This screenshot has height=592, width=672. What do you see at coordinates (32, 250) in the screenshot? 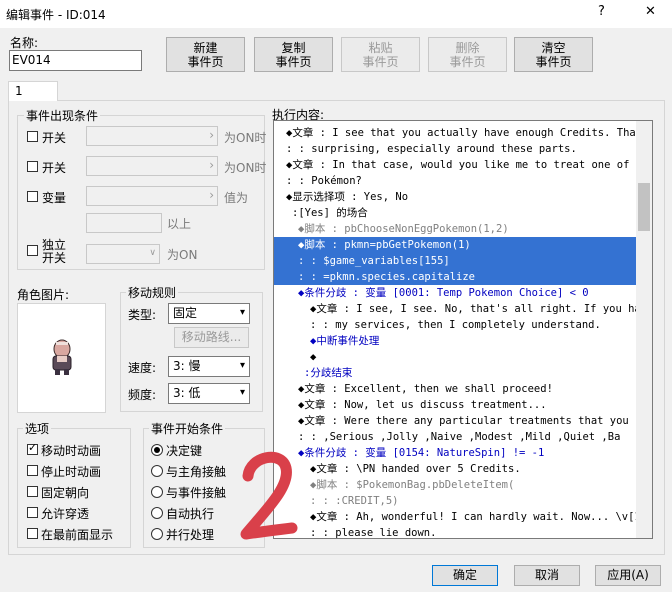
I see `selfswitch-checkbox` at bounding box center [32, 250].